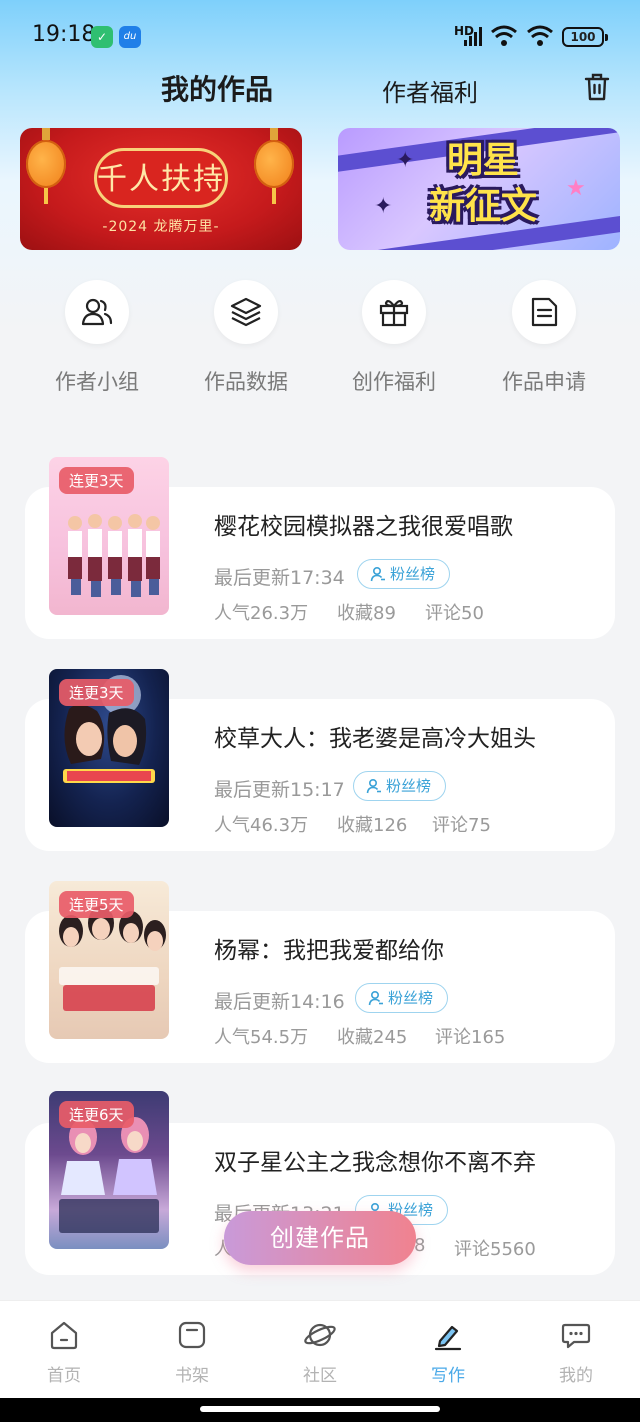 The width and height of the screenshot is (640, 1422). Describe the element at coordinates (320, 1376) in the screenshot. I see `nav-label: 社区` at that location.